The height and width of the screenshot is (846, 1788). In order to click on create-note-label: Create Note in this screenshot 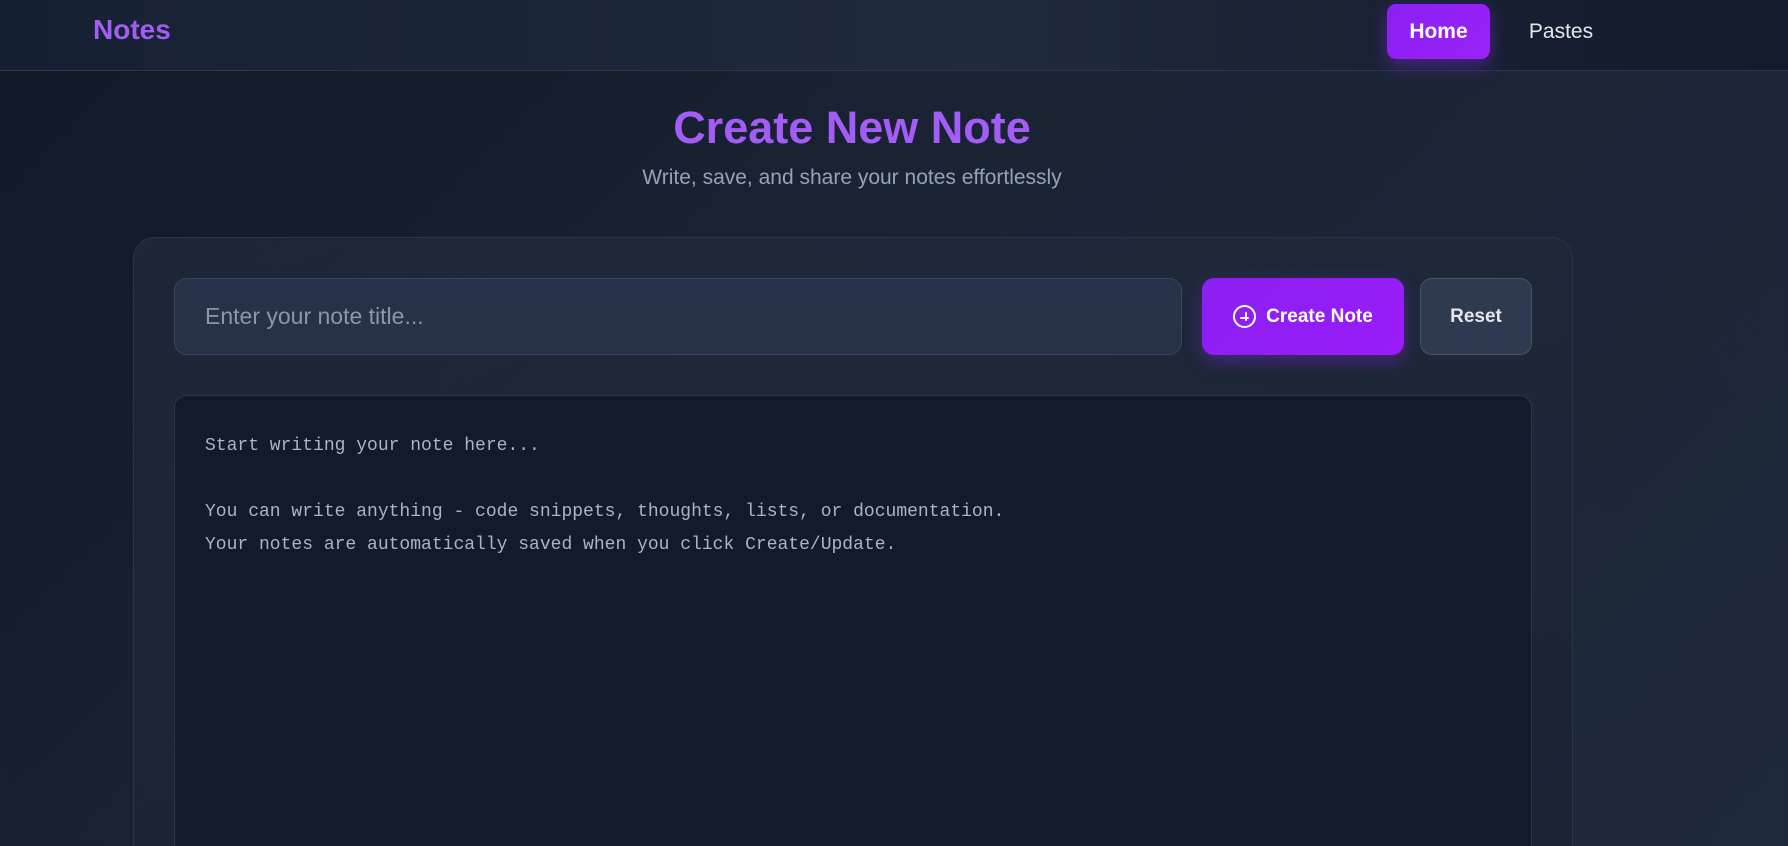, I will do `click(1319, 316)`.